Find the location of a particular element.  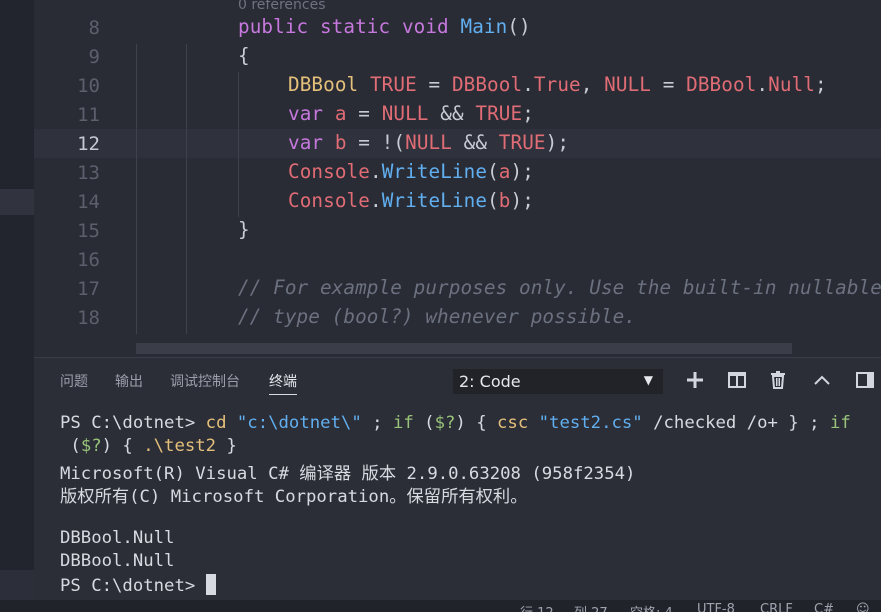

terminal-output-a: DBBool.Null is located at coordinates (117, 538).